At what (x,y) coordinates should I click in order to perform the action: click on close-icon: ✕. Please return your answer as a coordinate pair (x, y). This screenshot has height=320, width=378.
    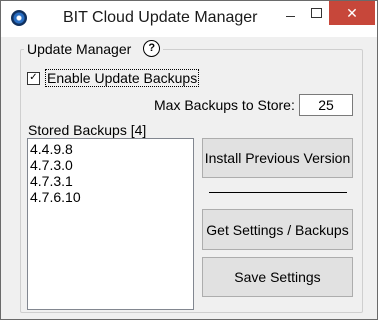
    Looking at the image, I should click on (352, 12).